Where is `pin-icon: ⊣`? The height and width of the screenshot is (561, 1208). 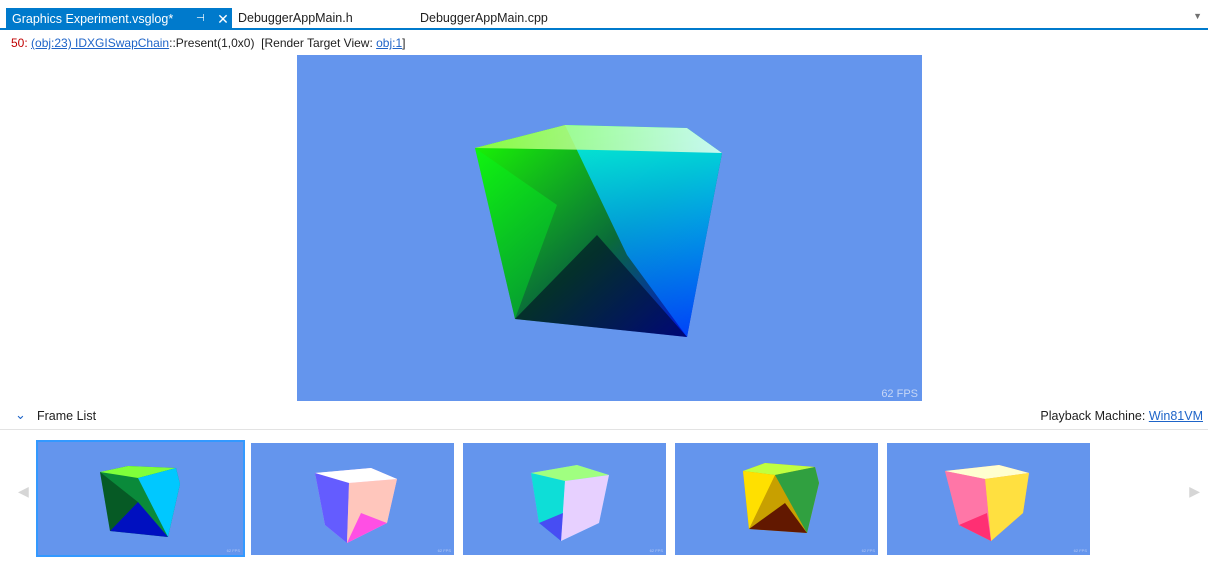 pin-icon: ⊣ is located at coordinates (200, 19).